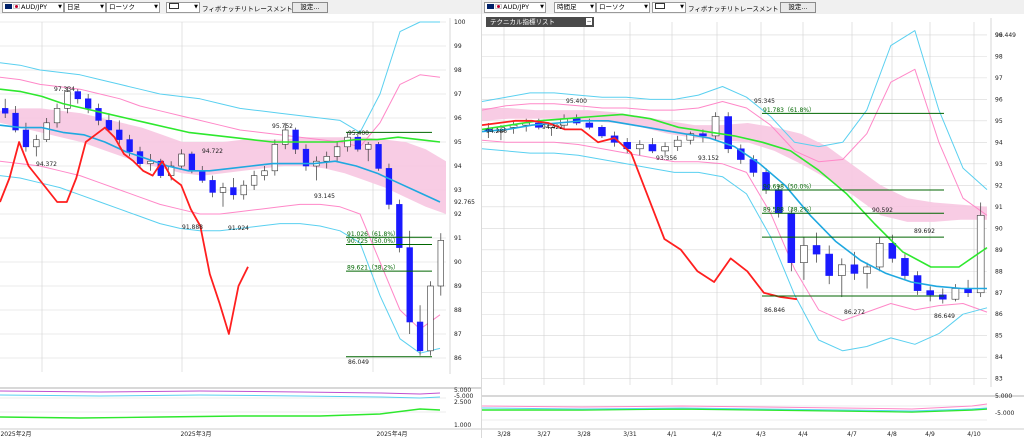  What do you see at coordinates (930, 434) in the screenshot?
I see `time-axis-label: 4/9` at bounding box center [930, 434].